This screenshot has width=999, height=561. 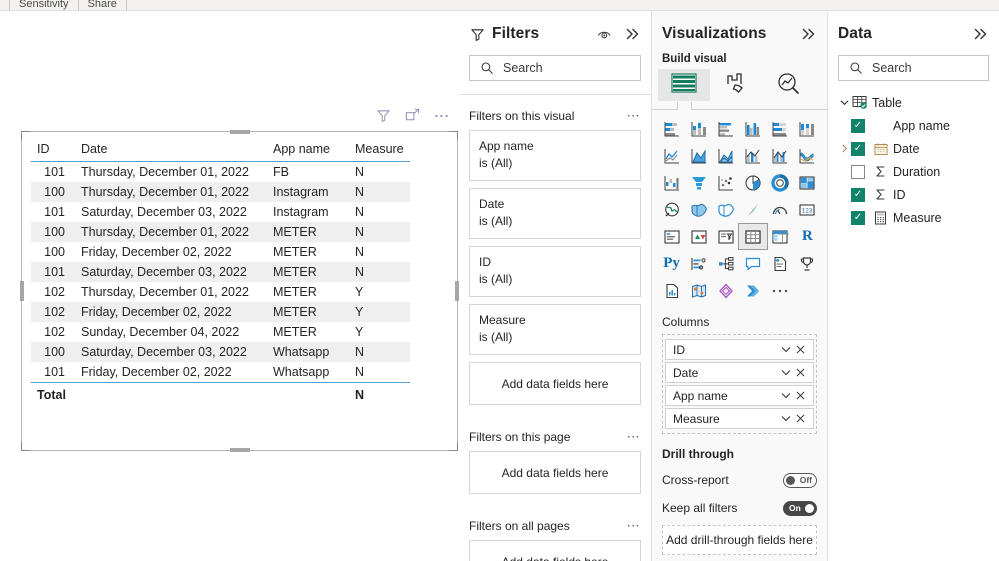 I want to click on viz-azure-map-chart-icon, so click(x=752, y=209).